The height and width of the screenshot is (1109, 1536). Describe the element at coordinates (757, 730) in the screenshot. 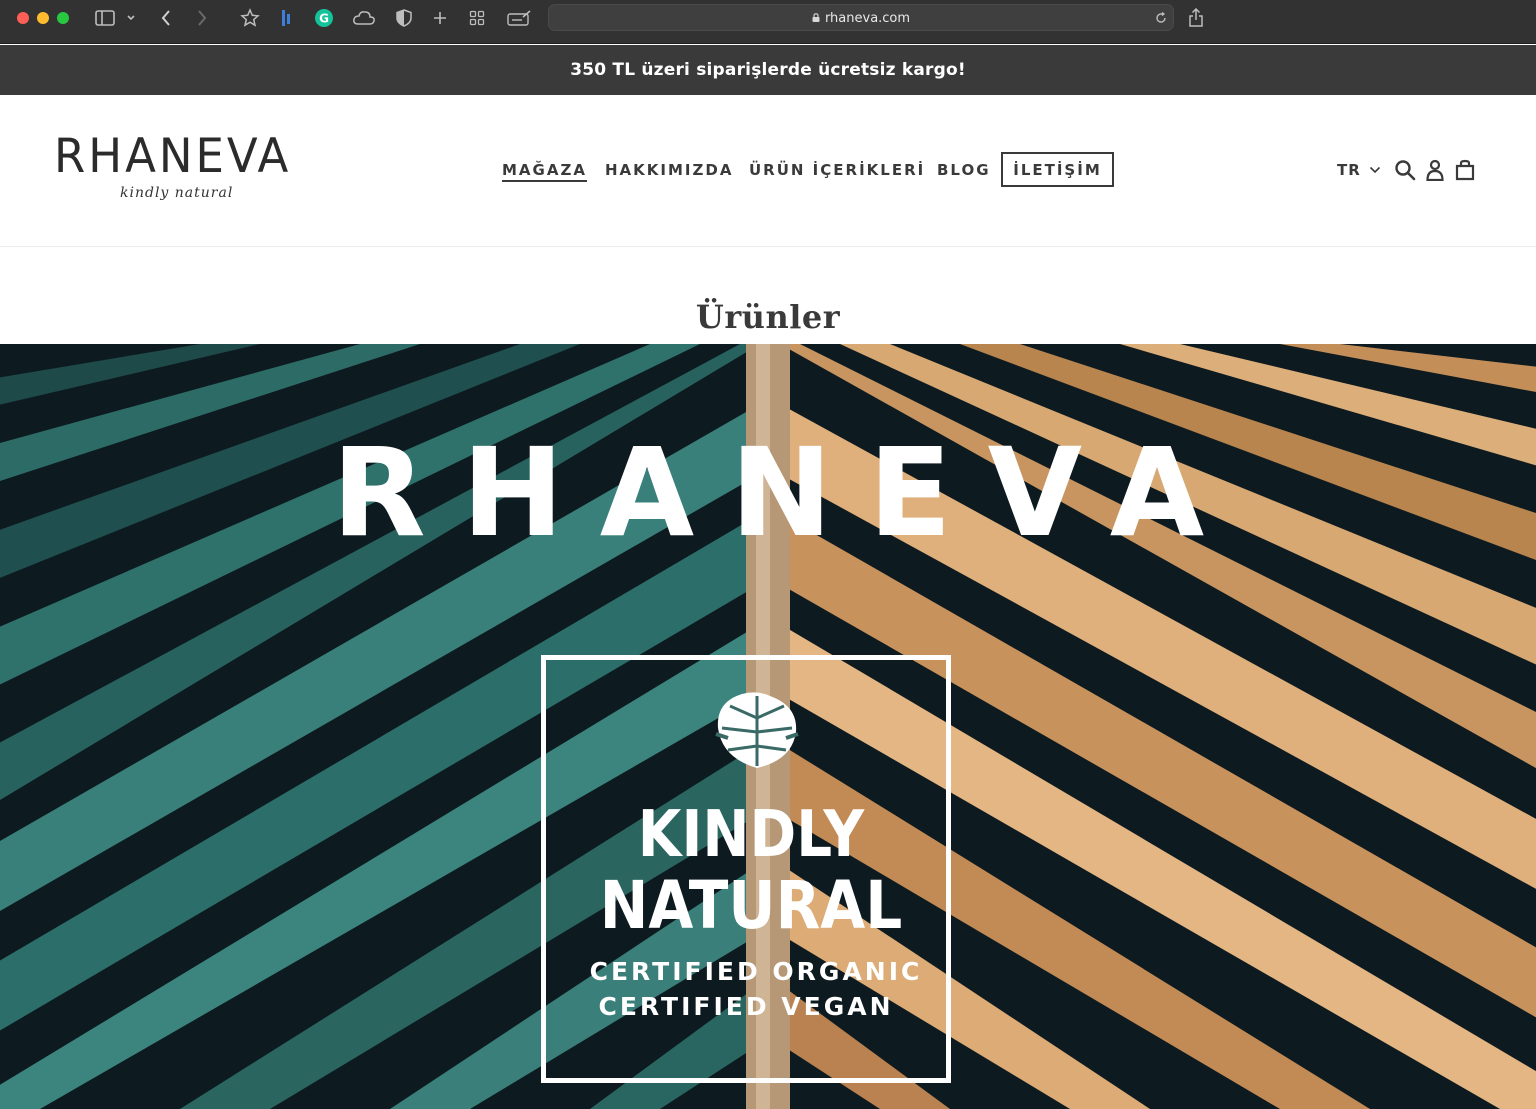

I see `monstera-leaf-icon` at that location.